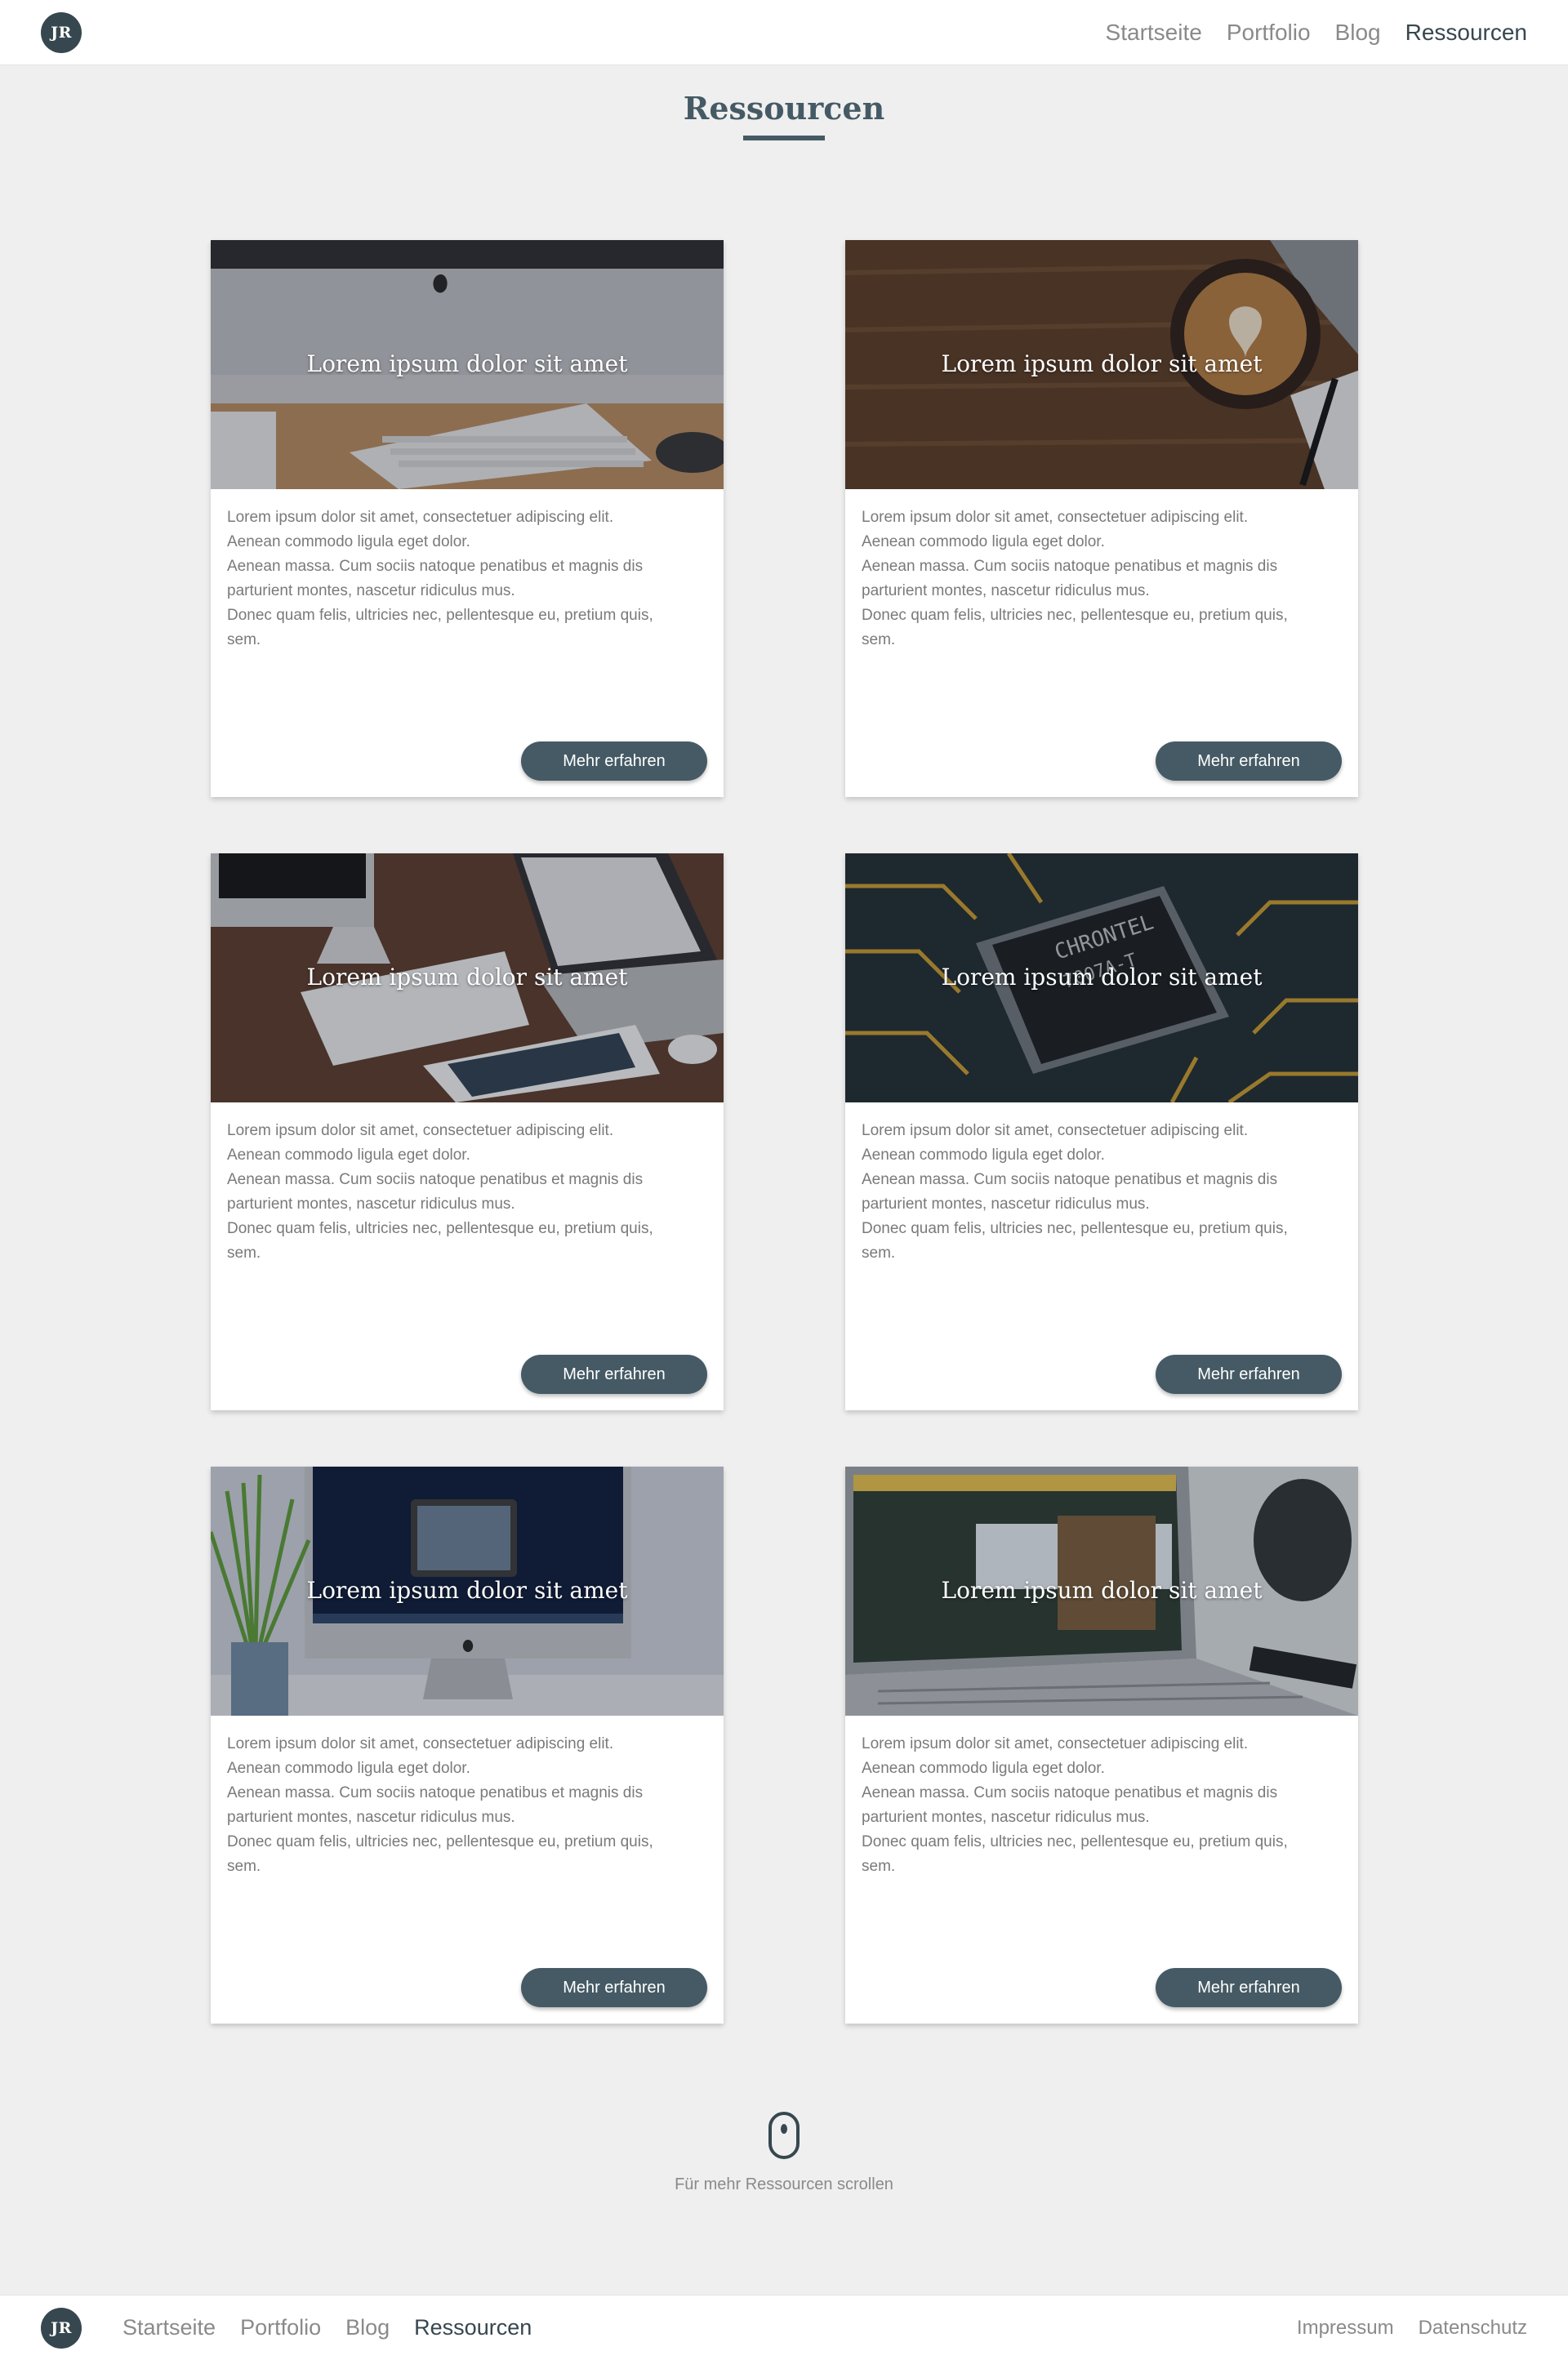 Image resolution: width=1568 pixels, height=2360 pixels. I want to click on footer-nav-ressourcen: Ressourcen, so click(473, 2327).